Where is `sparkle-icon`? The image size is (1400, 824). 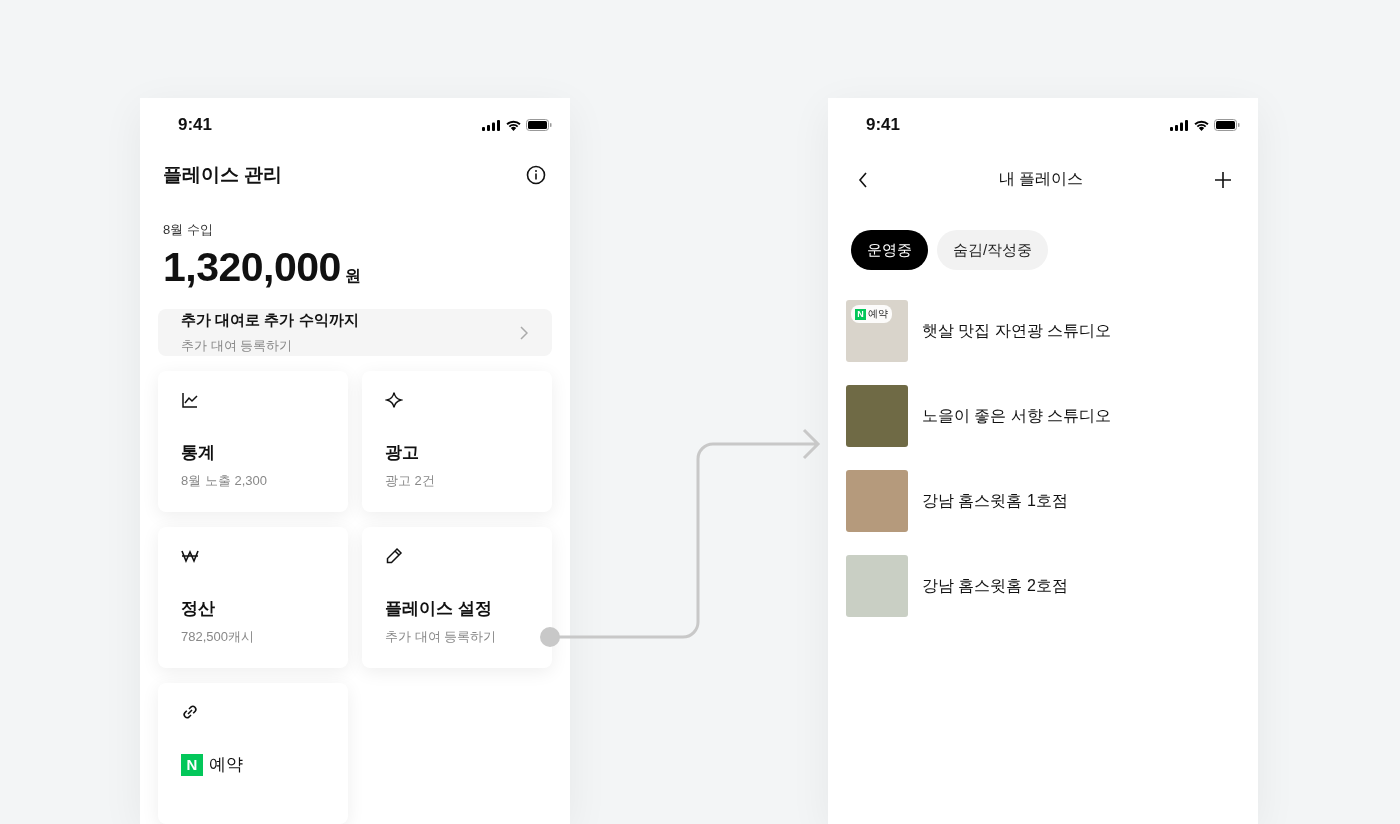
sparkle-icon is located at coordinates (394, 400).